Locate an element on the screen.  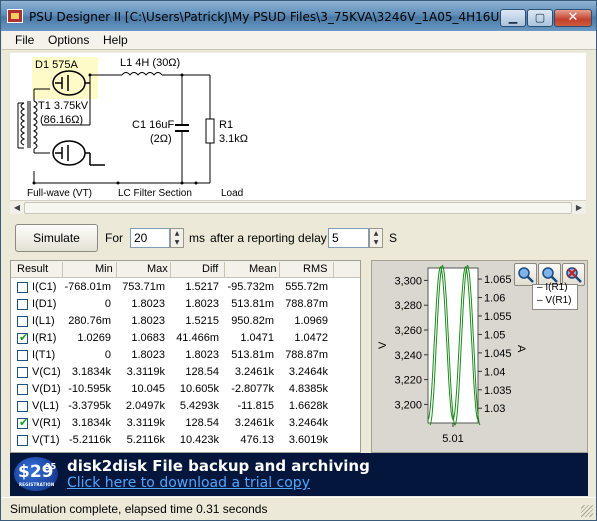
menu-bar: File Options Help is located at coordinates (299, 40).